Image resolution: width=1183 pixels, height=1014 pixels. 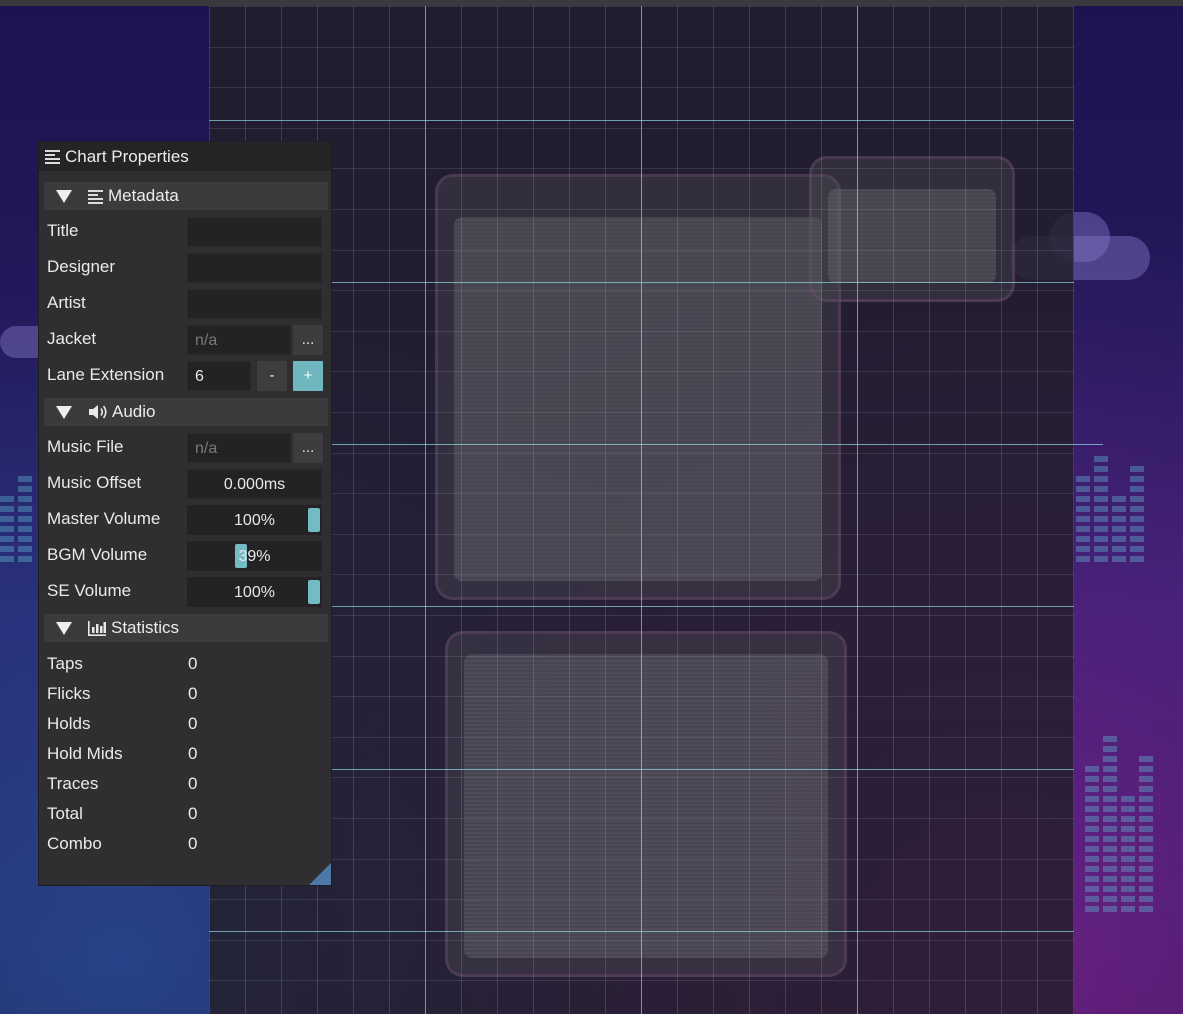 I want to click on audio-section-header: Audio, so click(x=186, y=412).